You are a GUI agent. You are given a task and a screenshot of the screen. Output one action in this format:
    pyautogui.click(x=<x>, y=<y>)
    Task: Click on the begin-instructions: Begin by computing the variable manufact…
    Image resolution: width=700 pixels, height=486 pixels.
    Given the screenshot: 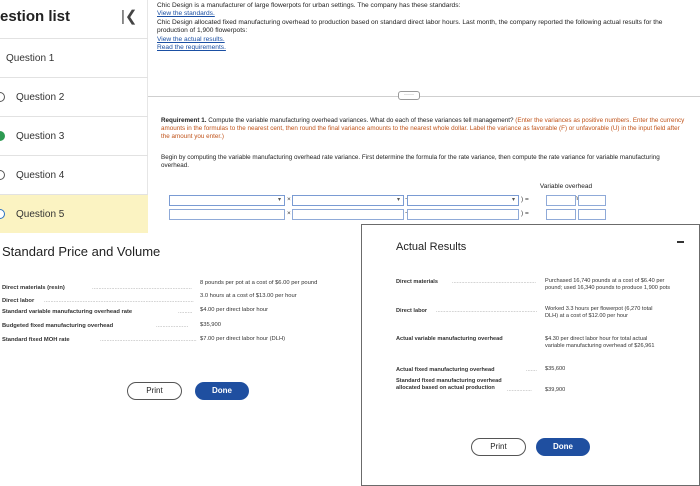 What is the action you would take?
    pyautogui.click(x=410, y=161)
    